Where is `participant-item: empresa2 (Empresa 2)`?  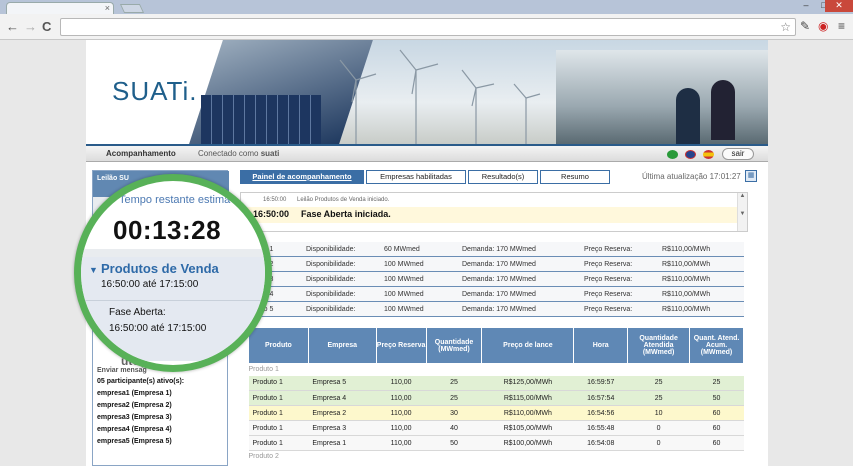 participant-item: empresa2 (Empresa 2) is located at coordinates (134, 405).